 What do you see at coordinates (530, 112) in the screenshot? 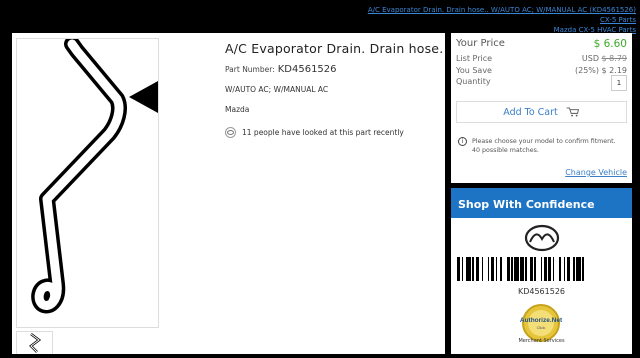
I see `add-to-cart-label: Add To Cart` at bounding box center [530, 112].